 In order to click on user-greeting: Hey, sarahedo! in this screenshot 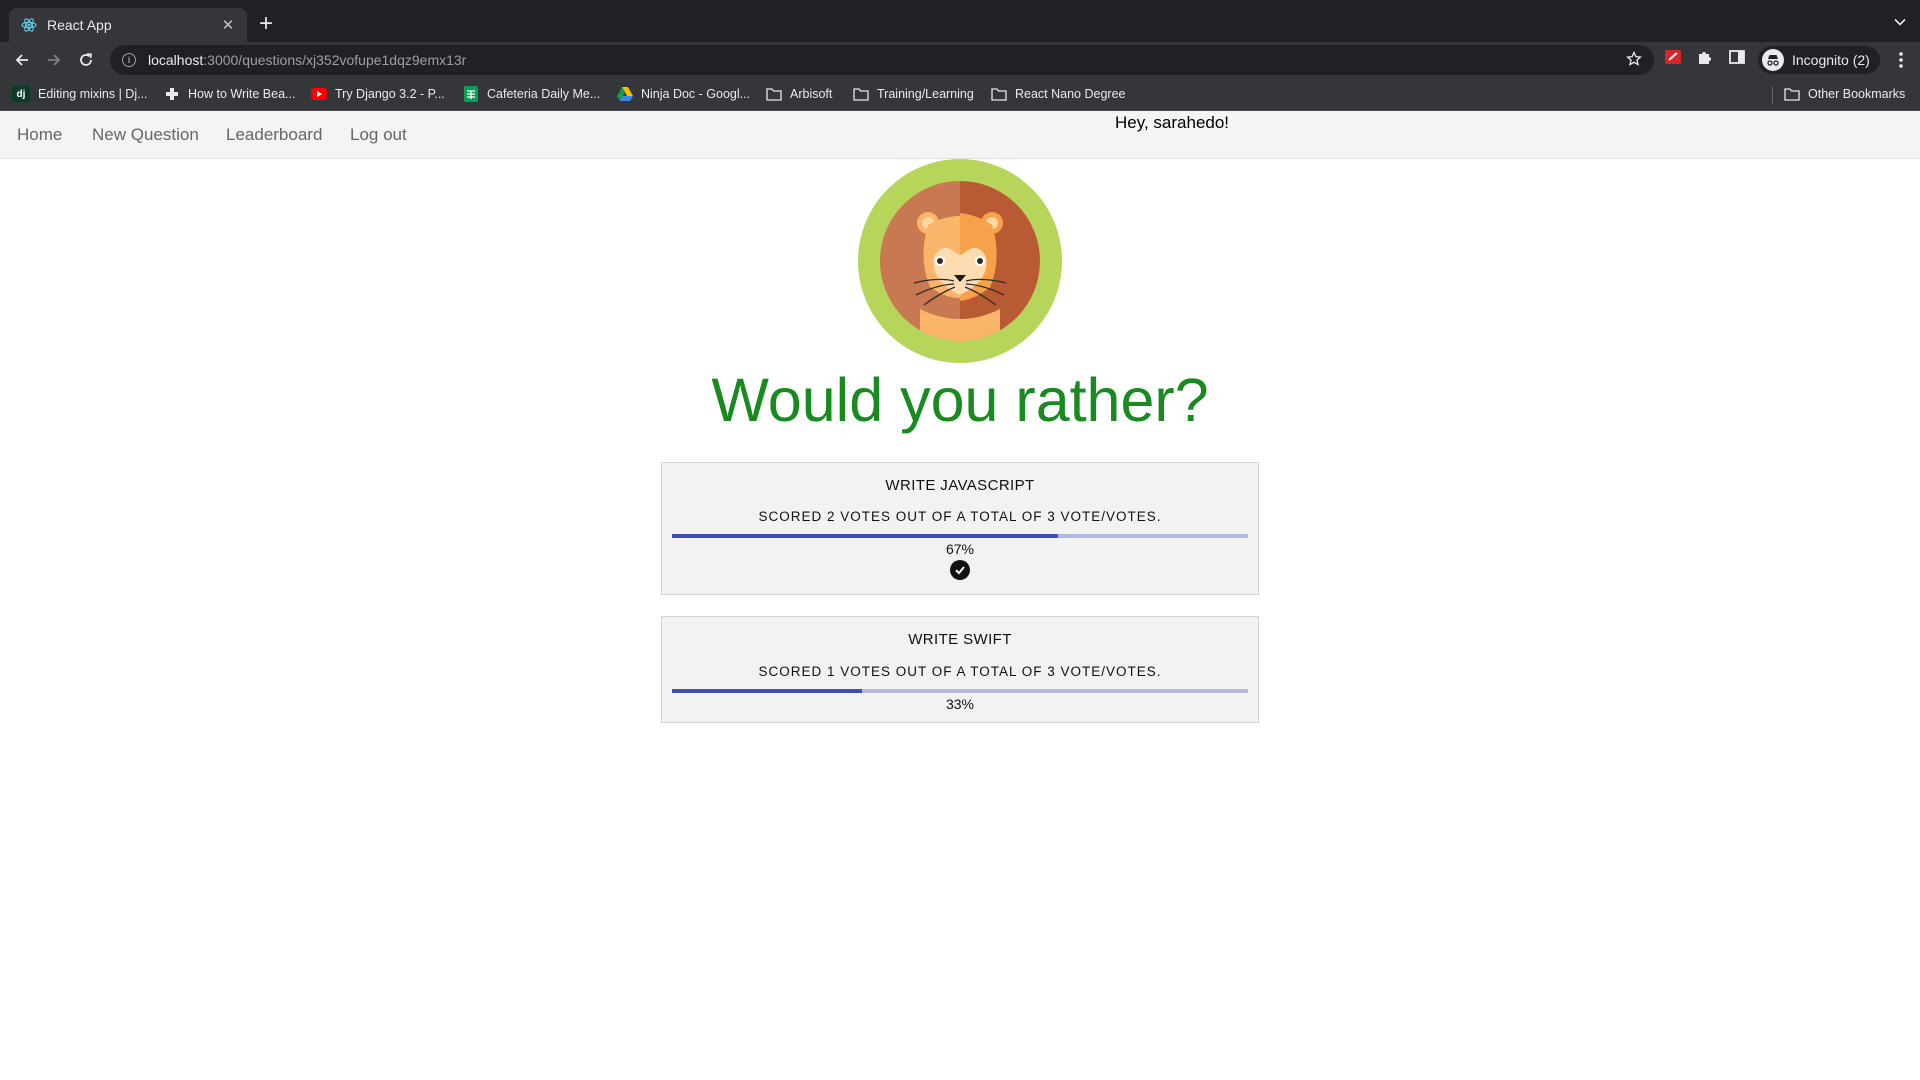, I will do `click(1172, 122)`.